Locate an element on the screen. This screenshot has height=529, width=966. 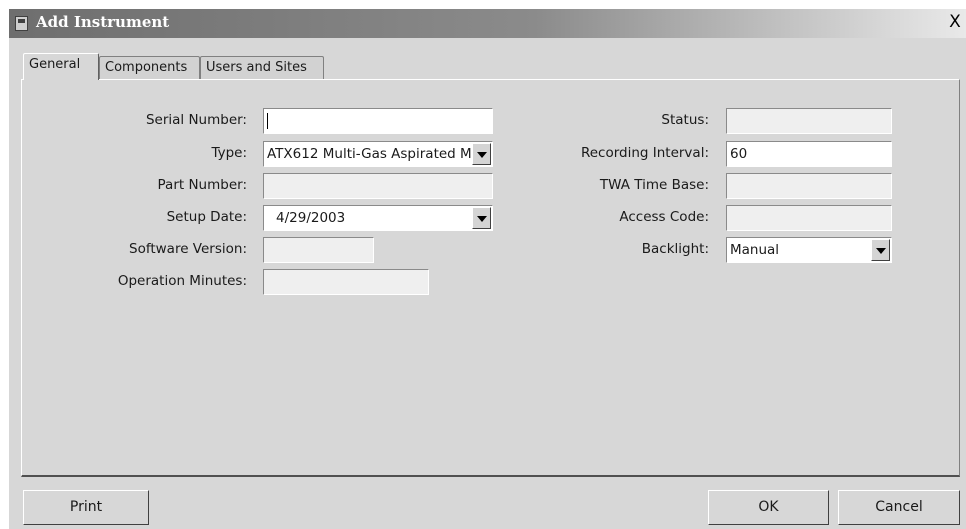
serial-number-label: Serial Number: is located at coordinates (196, 120).